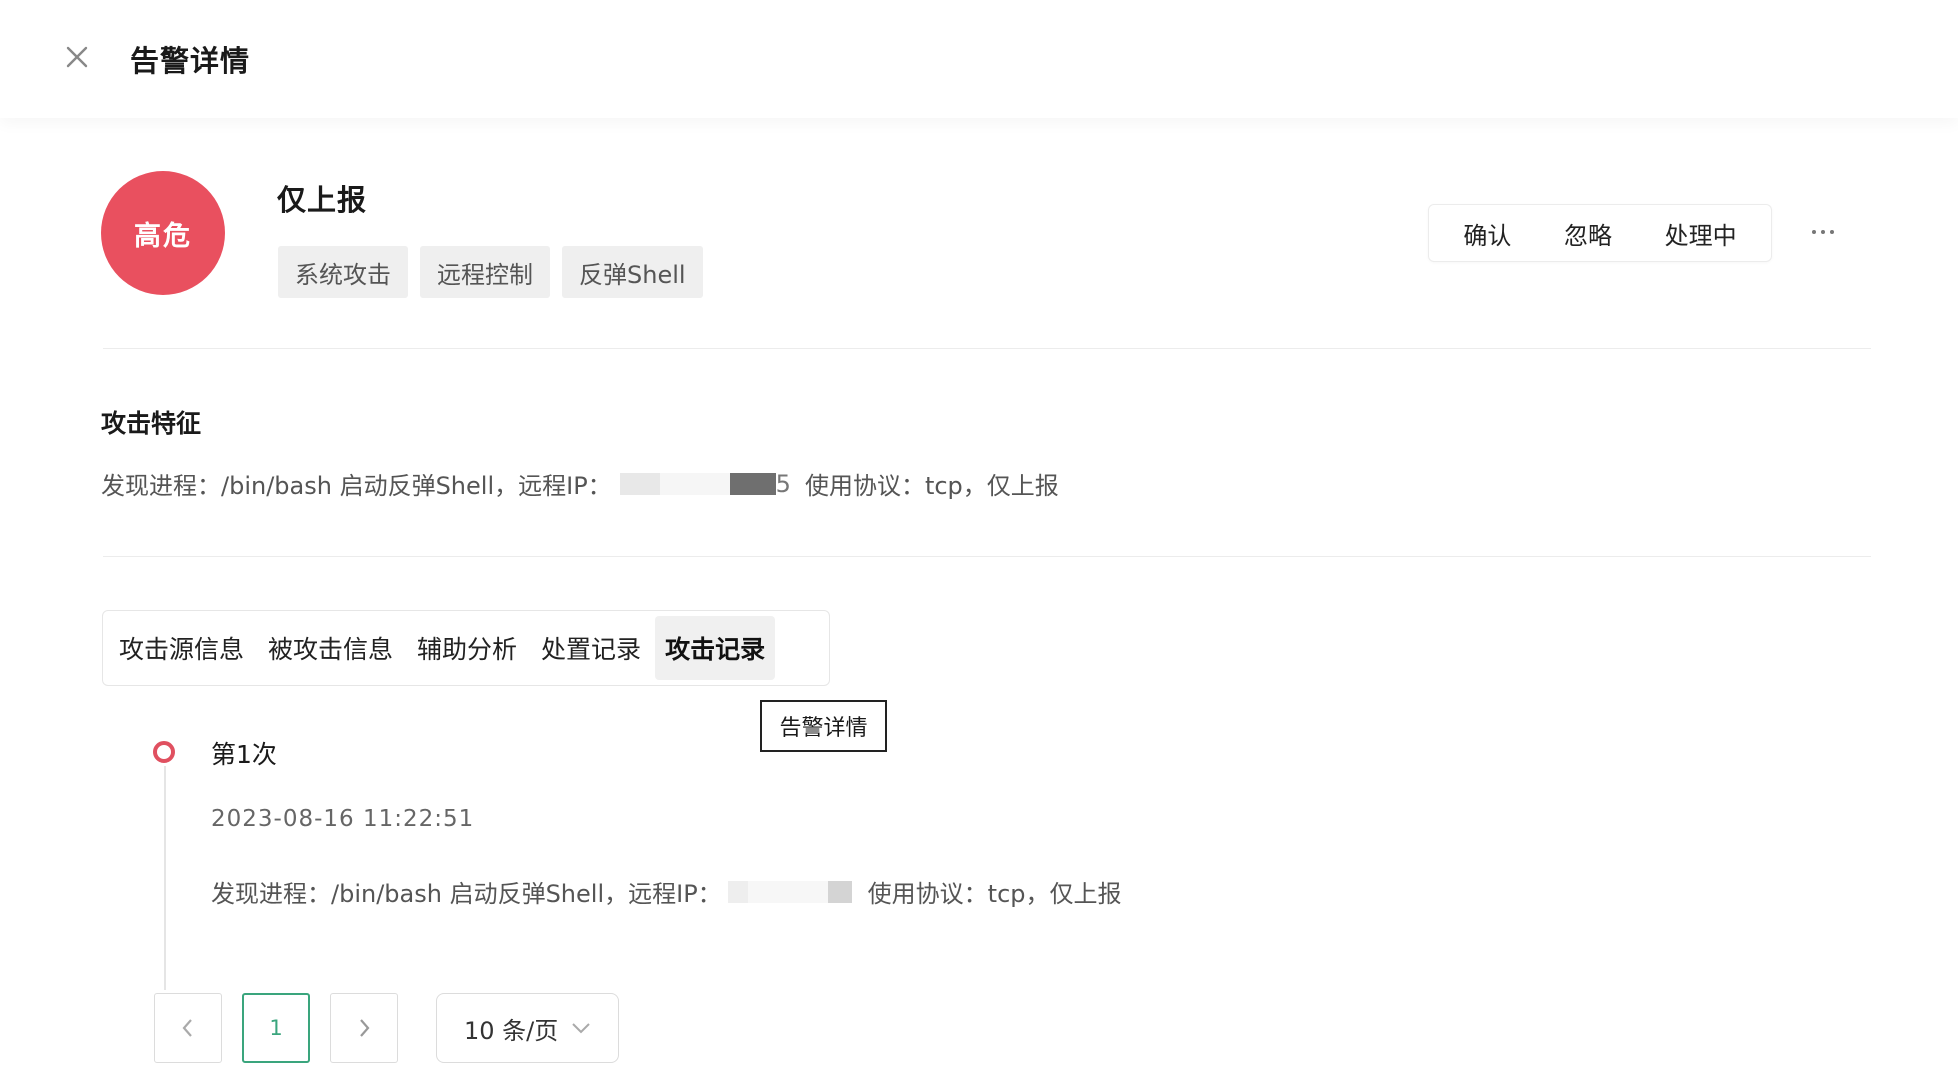 This screenshot has width=1958, height=1092. What do you see at coordinates (485, 272) in the screenshot?
I see `tag-remote-control: 远程控制` at bounding box center [485, 272].